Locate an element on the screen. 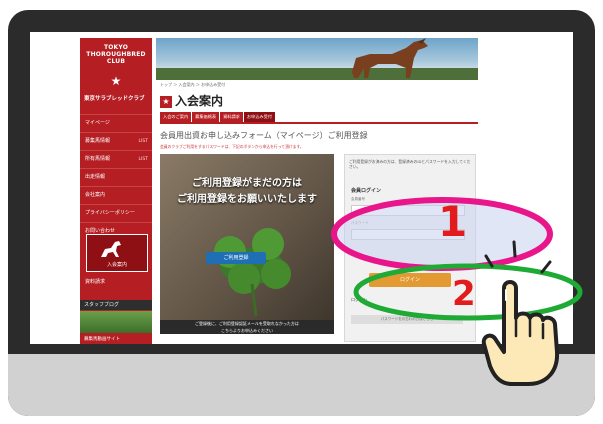 The height and width of the screenshot is (424, 603). pointing-hand-icon is located at coordinates (520, 333).